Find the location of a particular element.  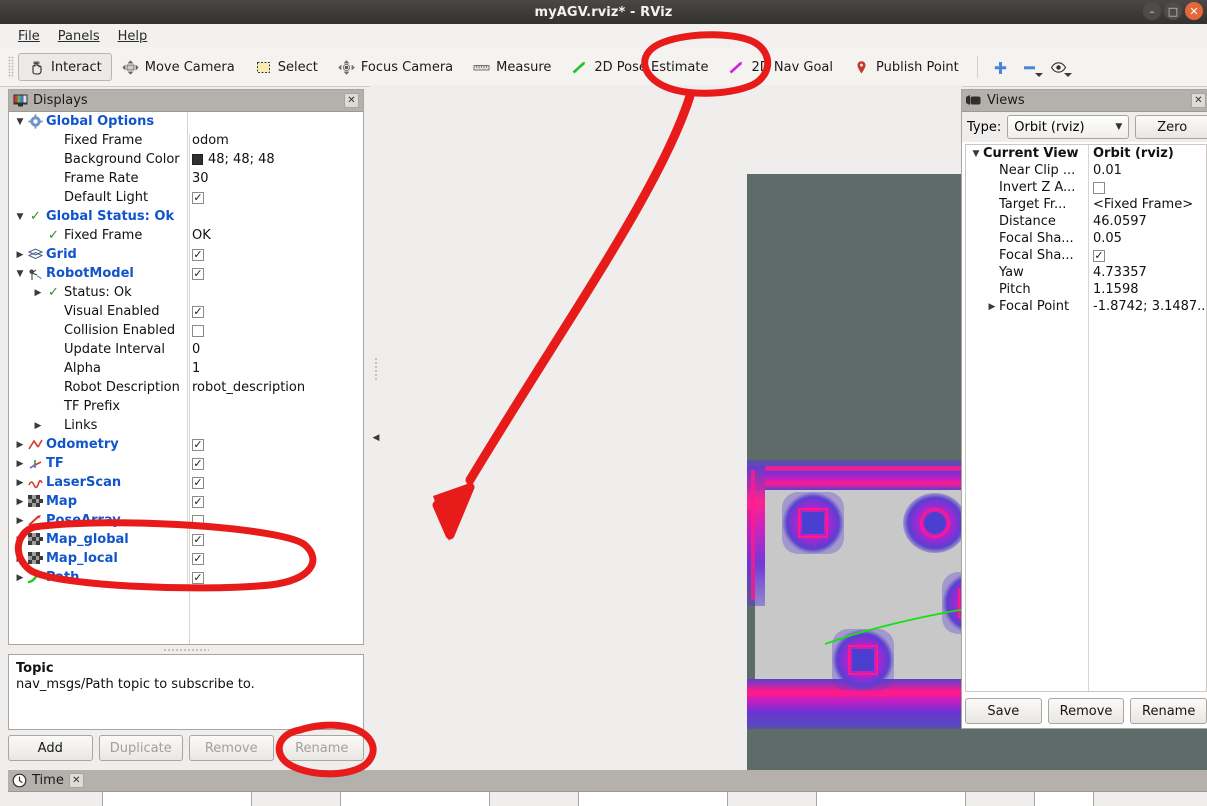

menu-item-panels: Panels is located at coordinates (79, 36).